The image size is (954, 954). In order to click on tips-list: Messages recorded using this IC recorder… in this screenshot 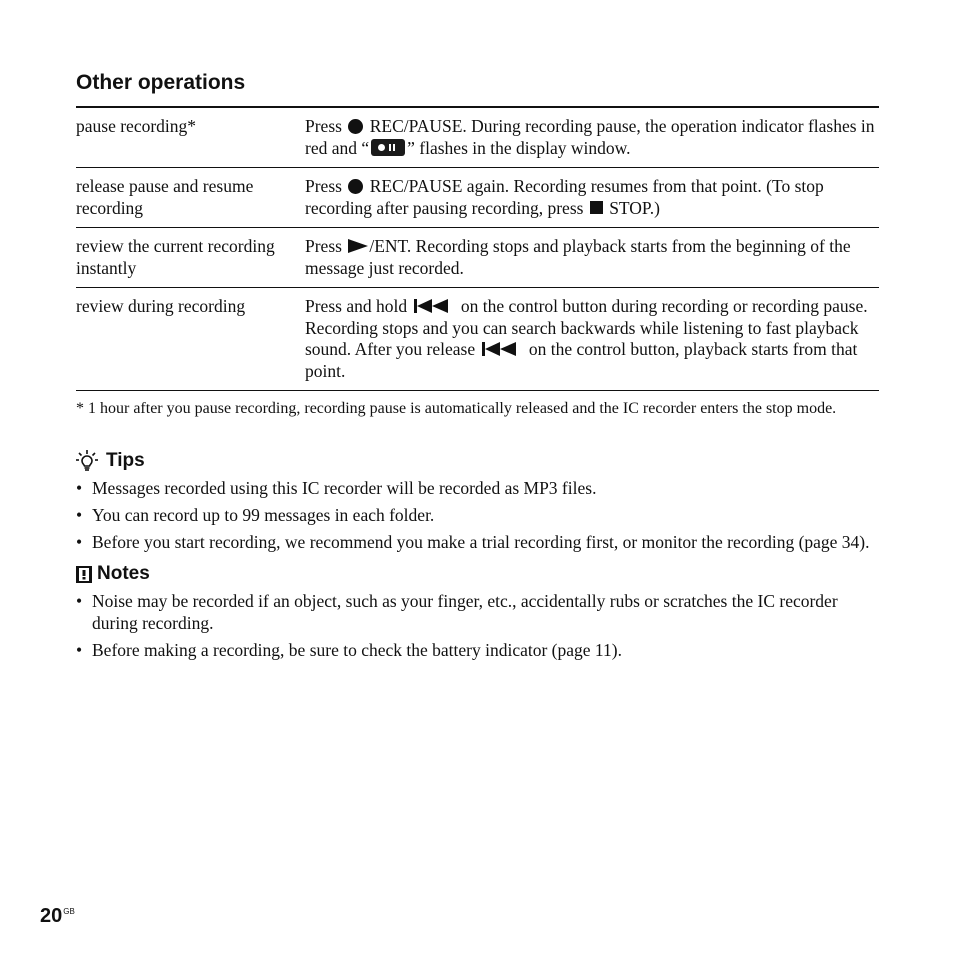, I will do `click(477, 515)`.